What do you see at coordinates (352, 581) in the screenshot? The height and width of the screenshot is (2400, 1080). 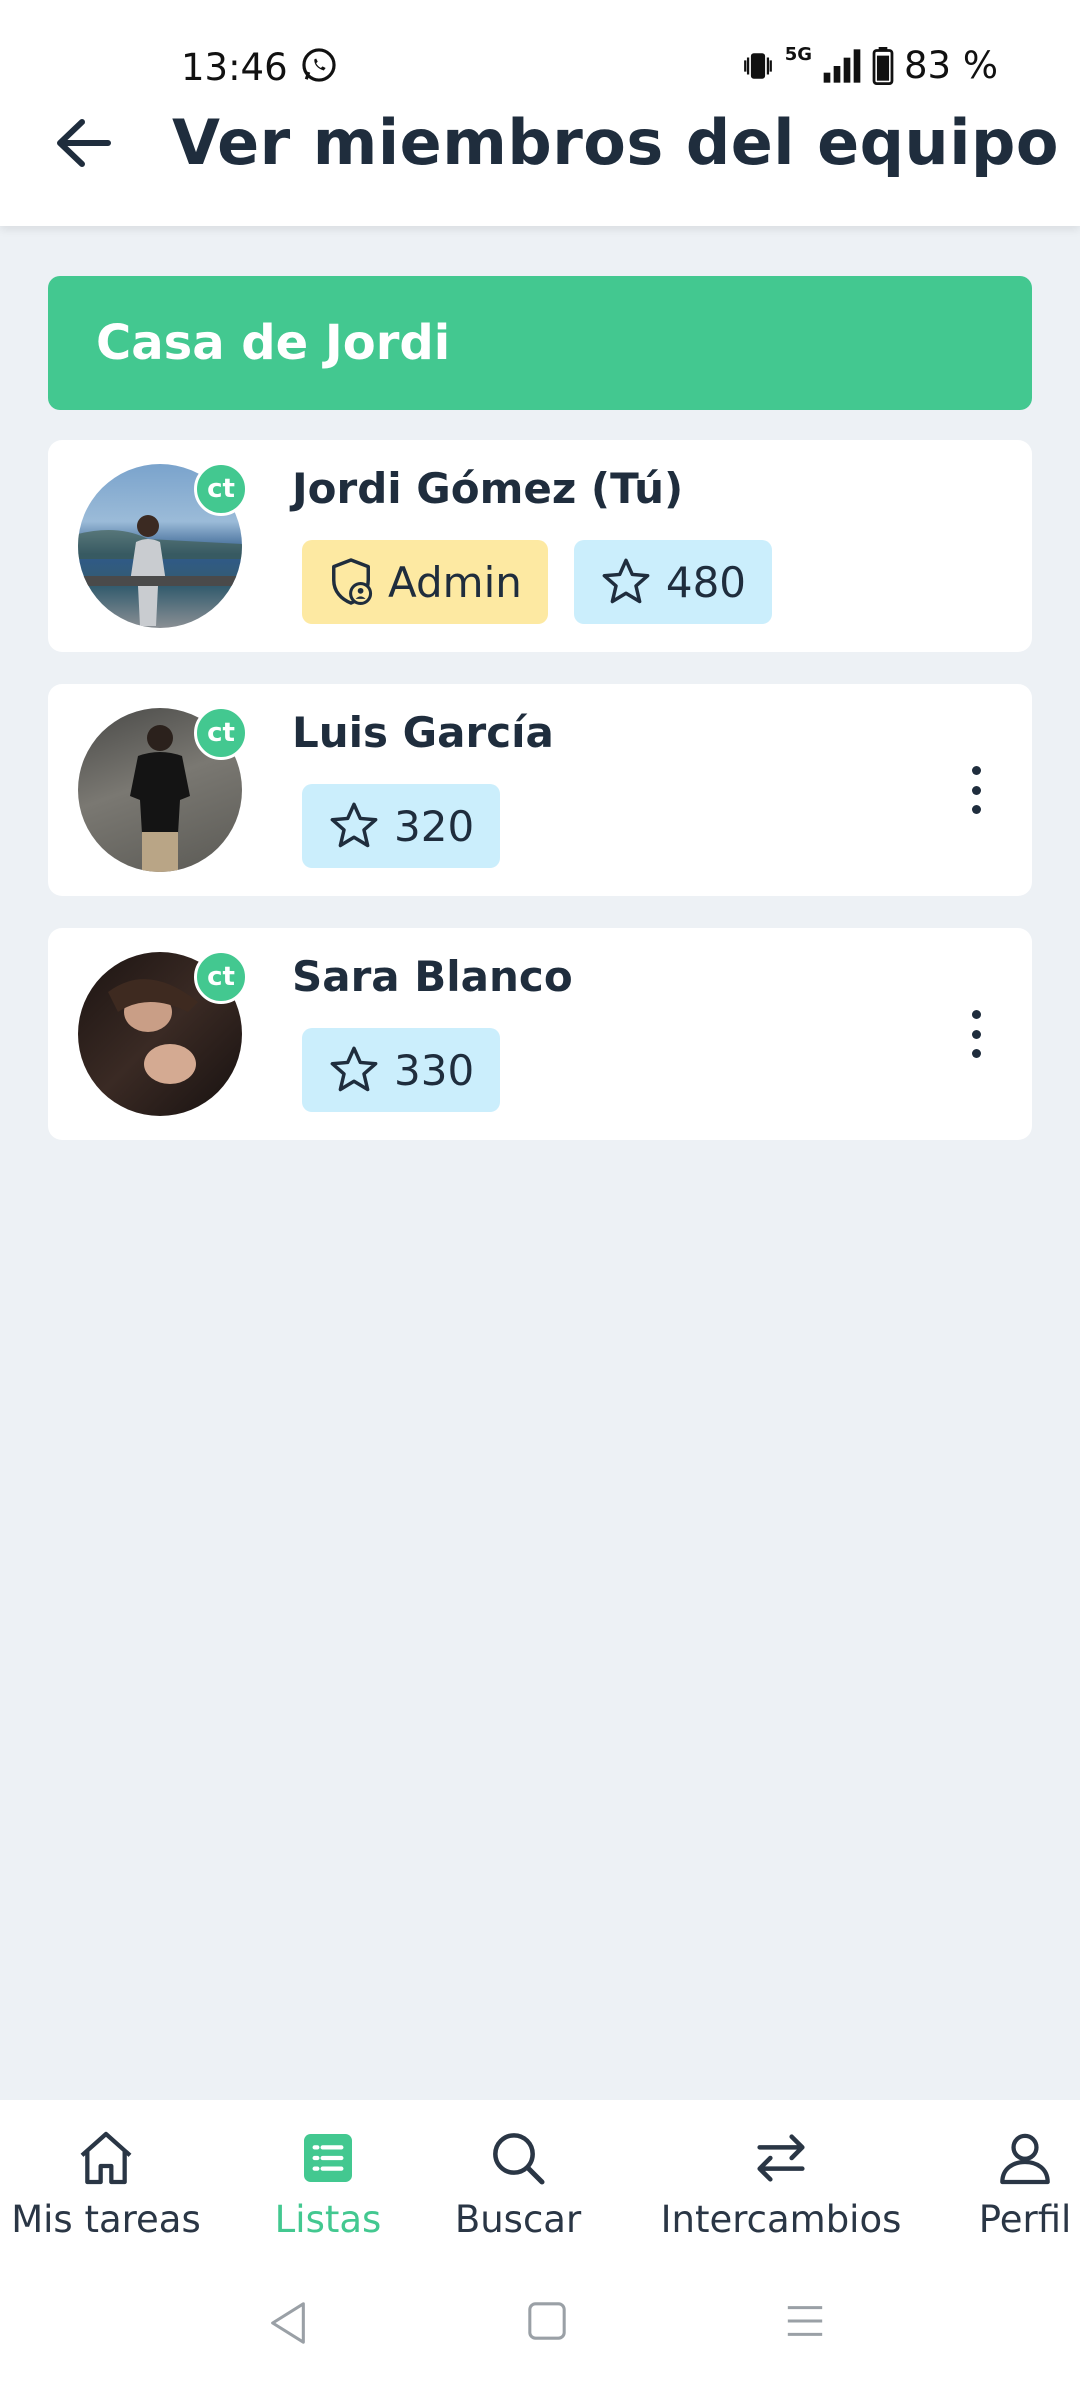 I see `shield-user-icon` at bounding box center [352, 581].